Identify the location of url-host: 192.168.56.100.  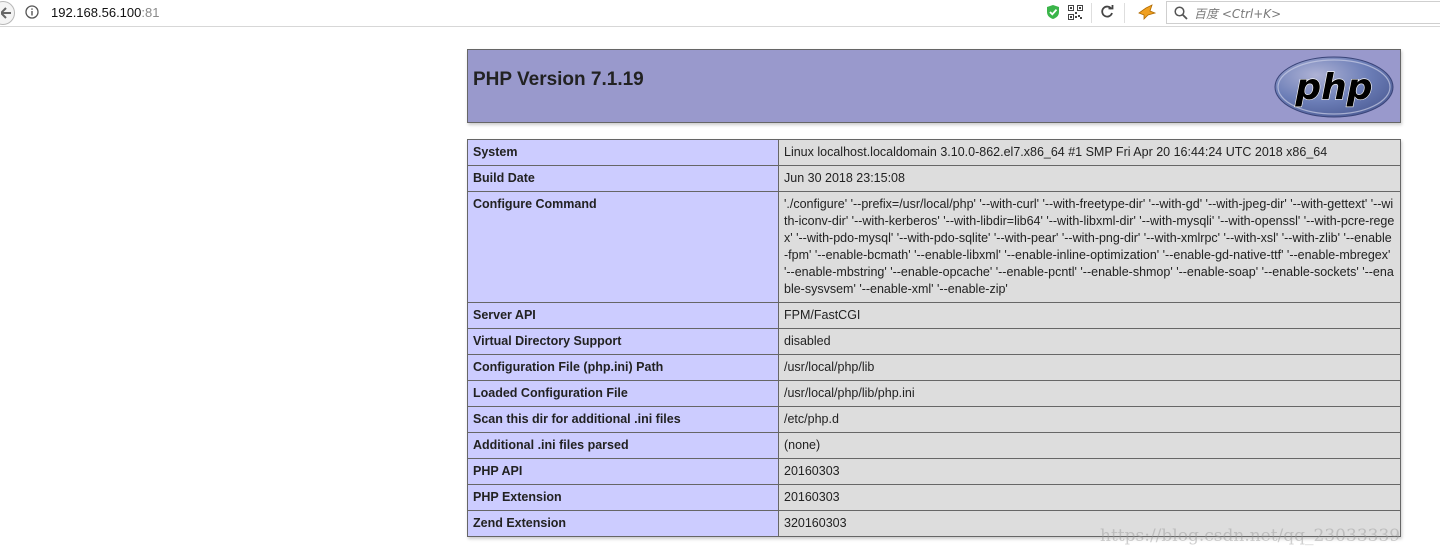
(96, 12).